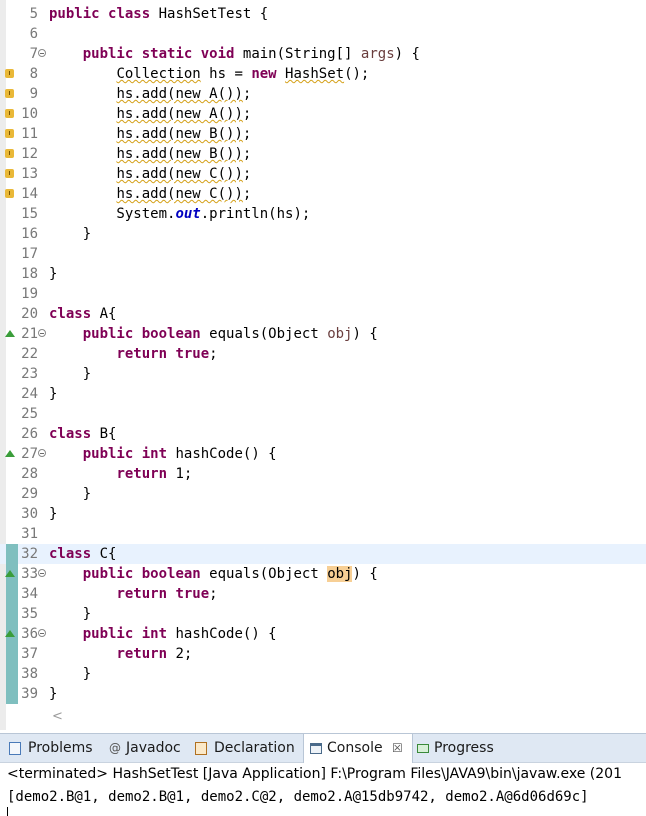 The height and width of the screenshot is (816, 646). I want to click on code-token: HashSetTest {, so click(209, 14).